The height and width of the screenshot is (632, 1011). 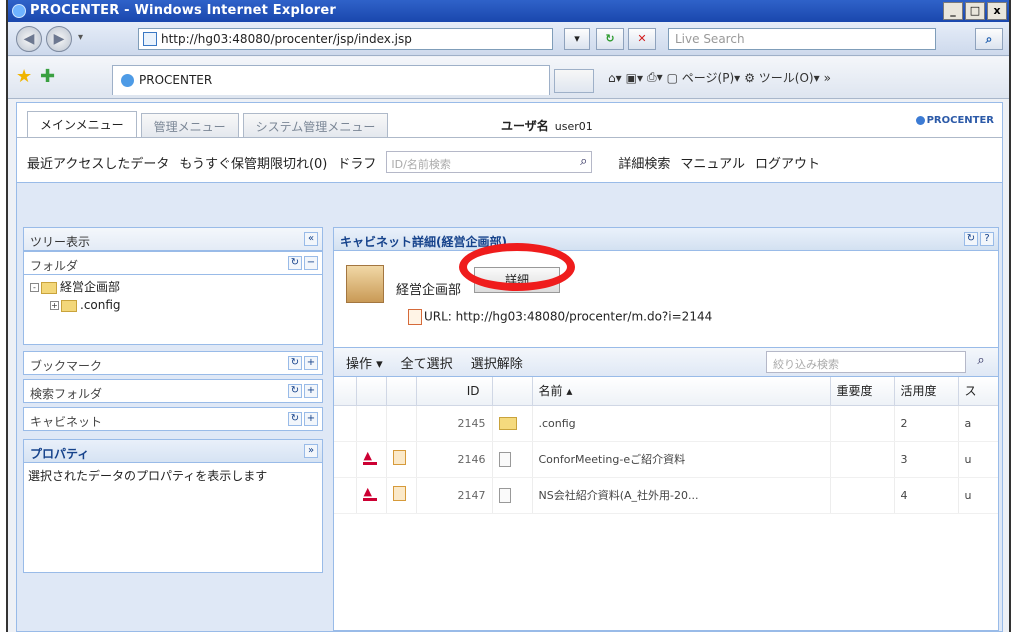 What do you see at coordinates (615, 78) in the screenshot?
I see `home-icon: ⌂▾` at bounding box center [615, 78].